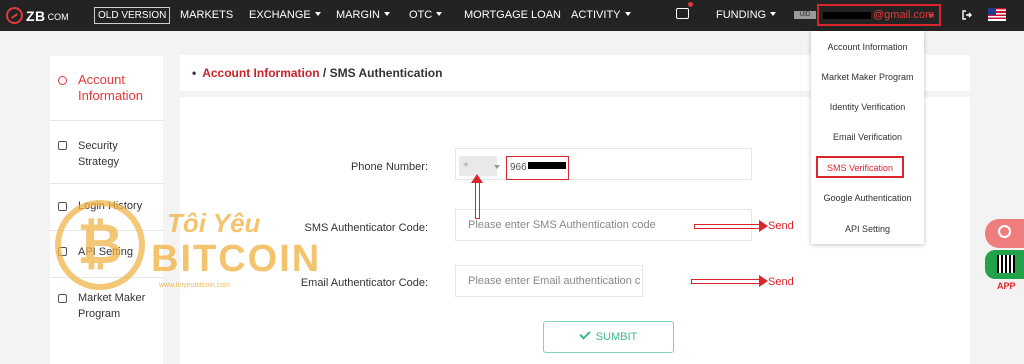  I want to click on nav-markets-label: MARKETS, so click(207, 15).